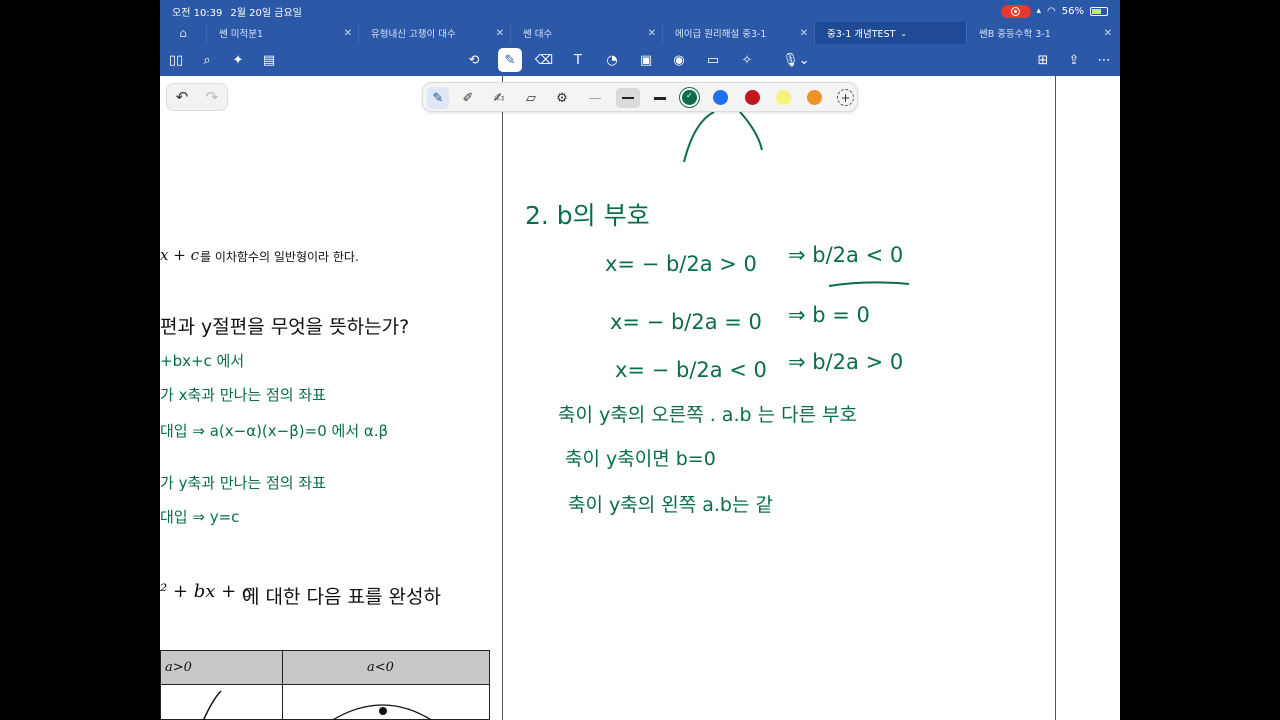 This screenshot has height=720, width=1280. Describe the element at coordinates (646, 60) in the screenshot. I see `image-icon: ▣` at that location.